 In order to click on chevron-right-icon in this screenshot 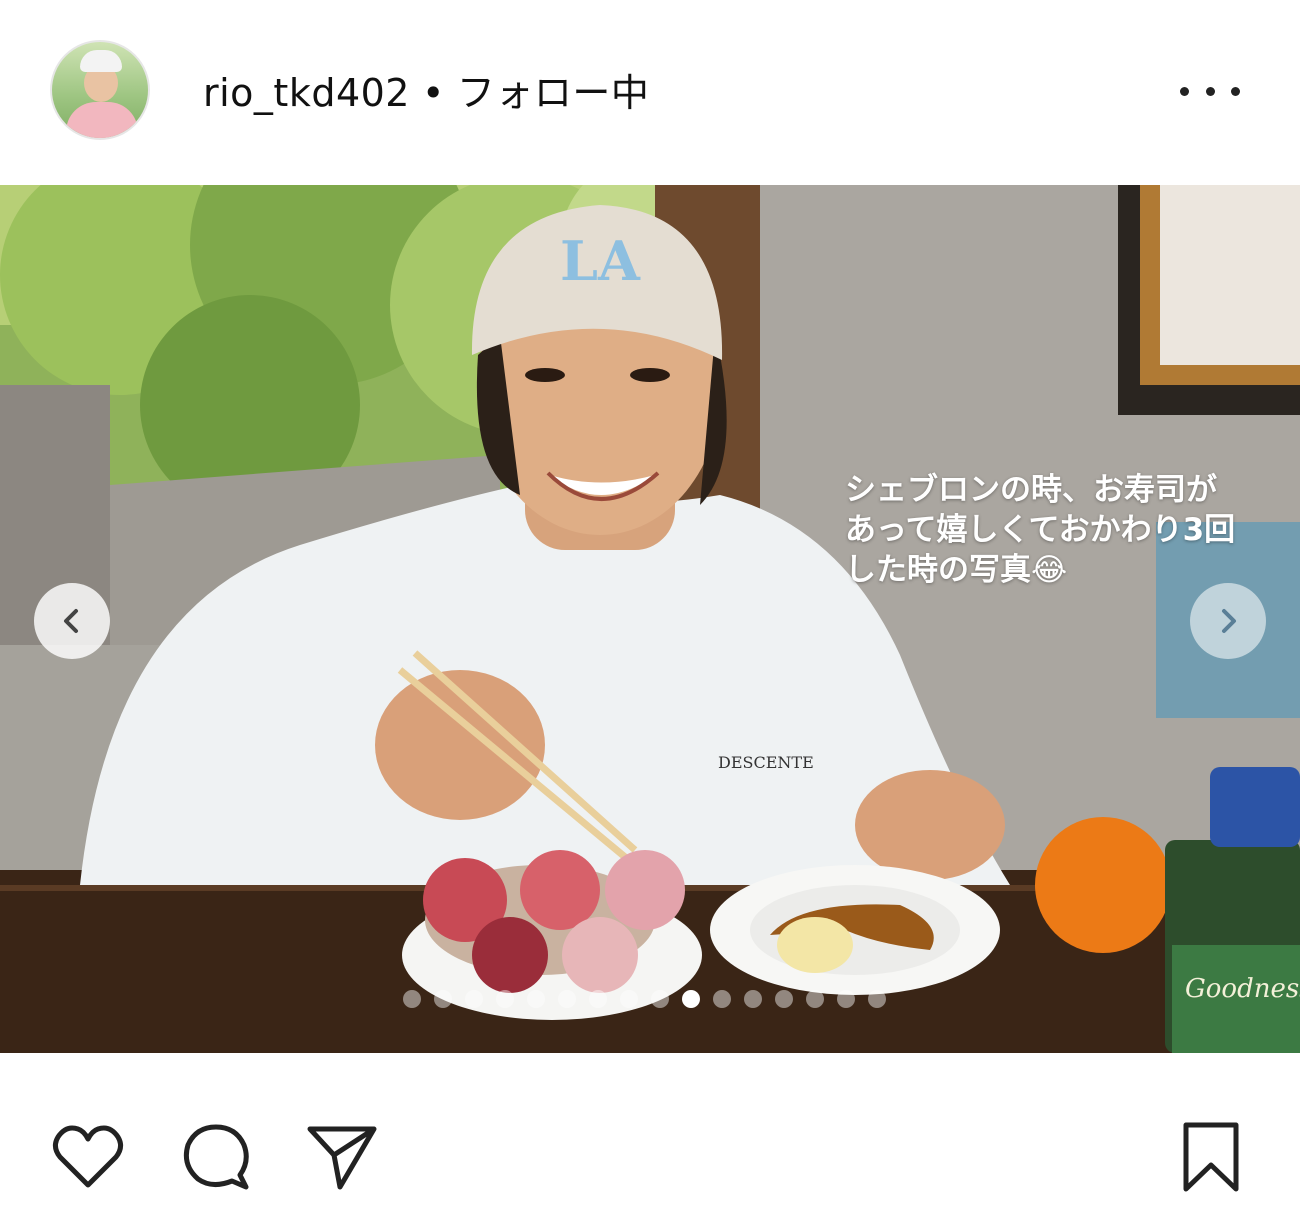, I will do `click(1229, 621)`.